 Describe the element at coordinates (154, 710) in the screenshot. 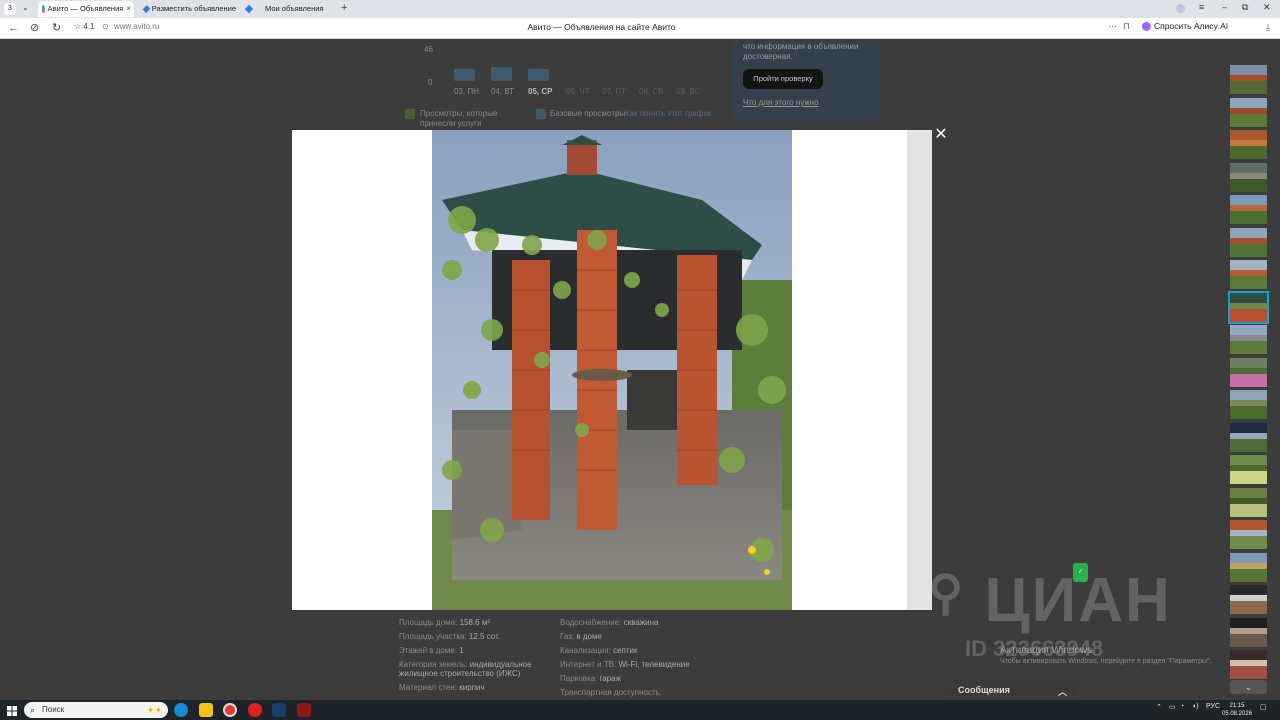

I see `sparkles-icon: ✦✦` at that location.